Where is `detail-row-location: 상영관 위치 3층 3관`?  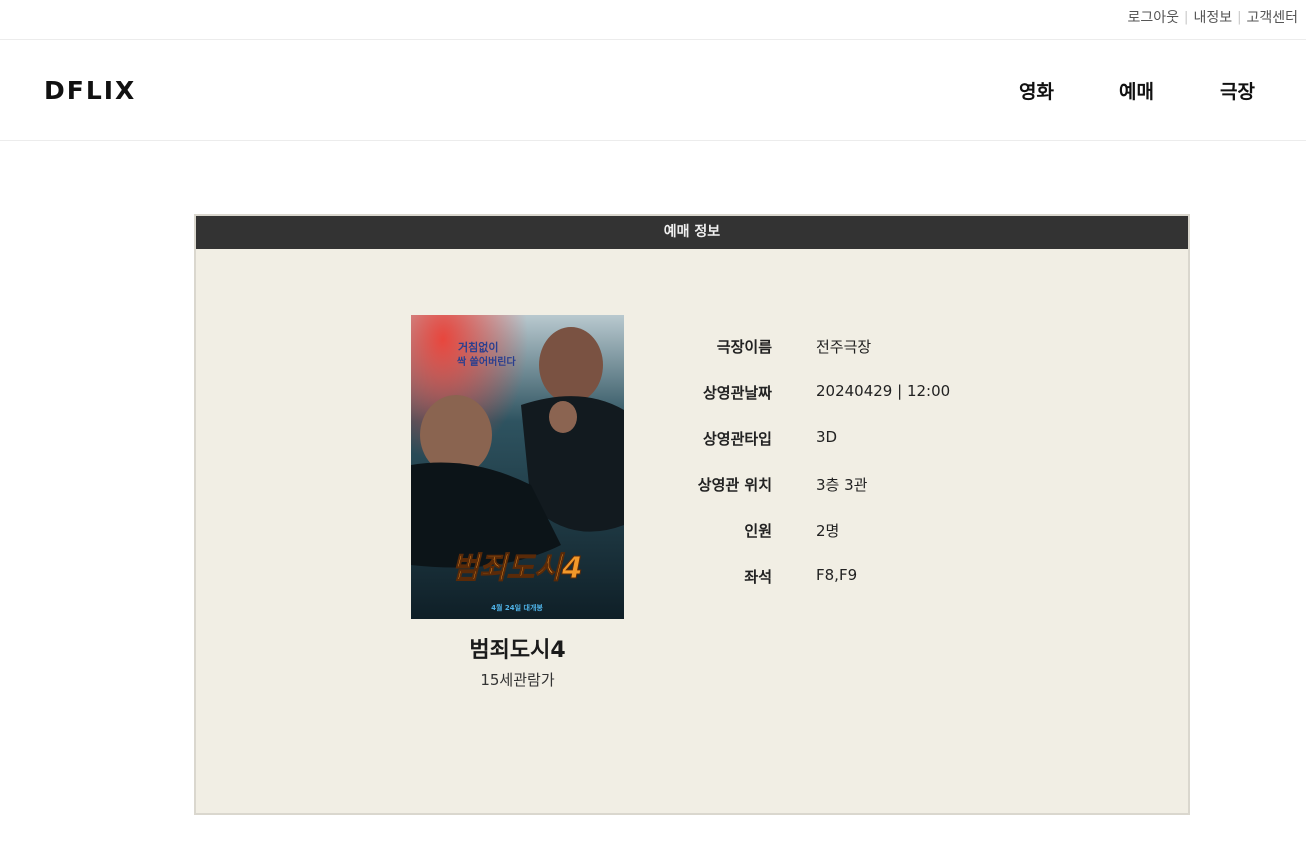 detail-row-location: 상영관 위치 3층 3관 is located at coordinates (846, 486).